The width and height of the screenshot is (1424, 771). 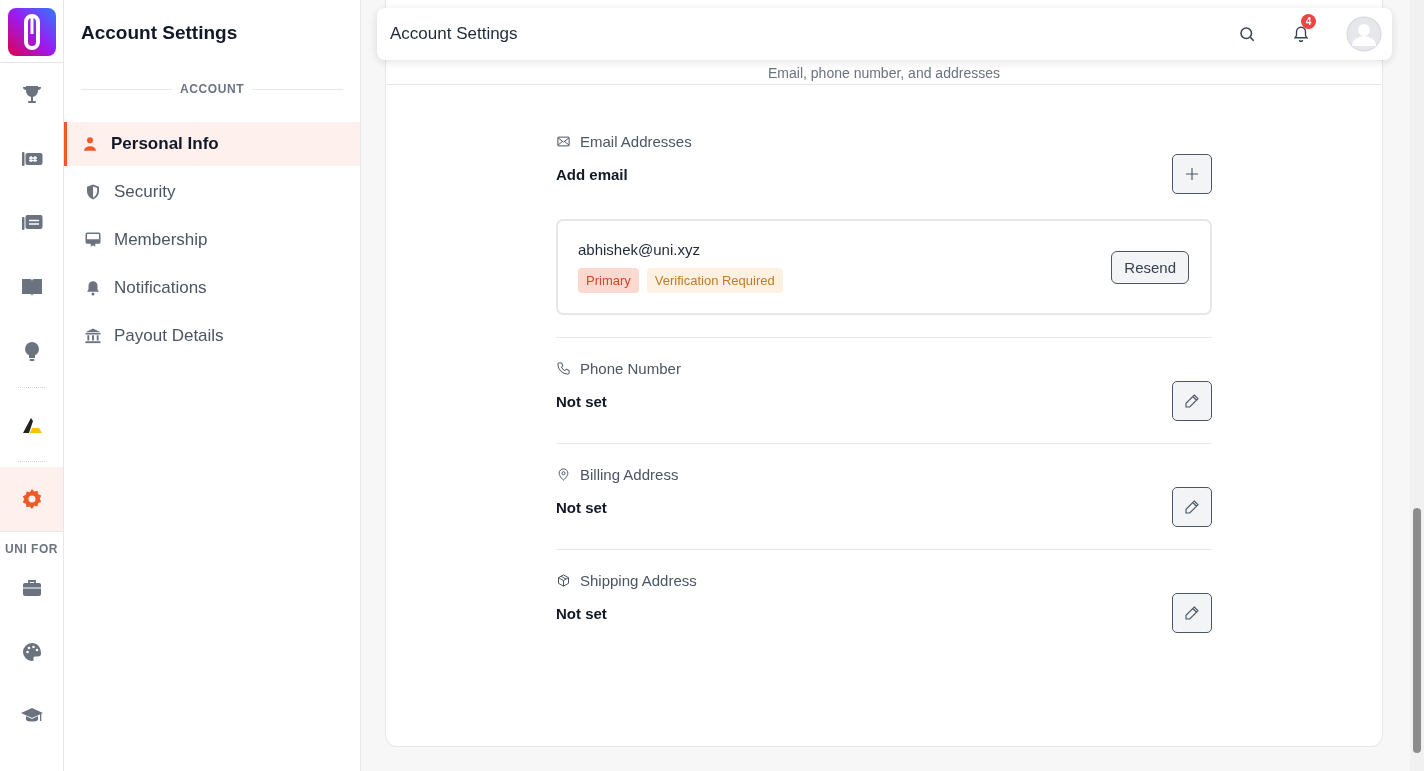 What do you see at coordinates (1150, 267) in the screenshot?
I see `resend-button: Resend` at bounding box center [1150, 267].